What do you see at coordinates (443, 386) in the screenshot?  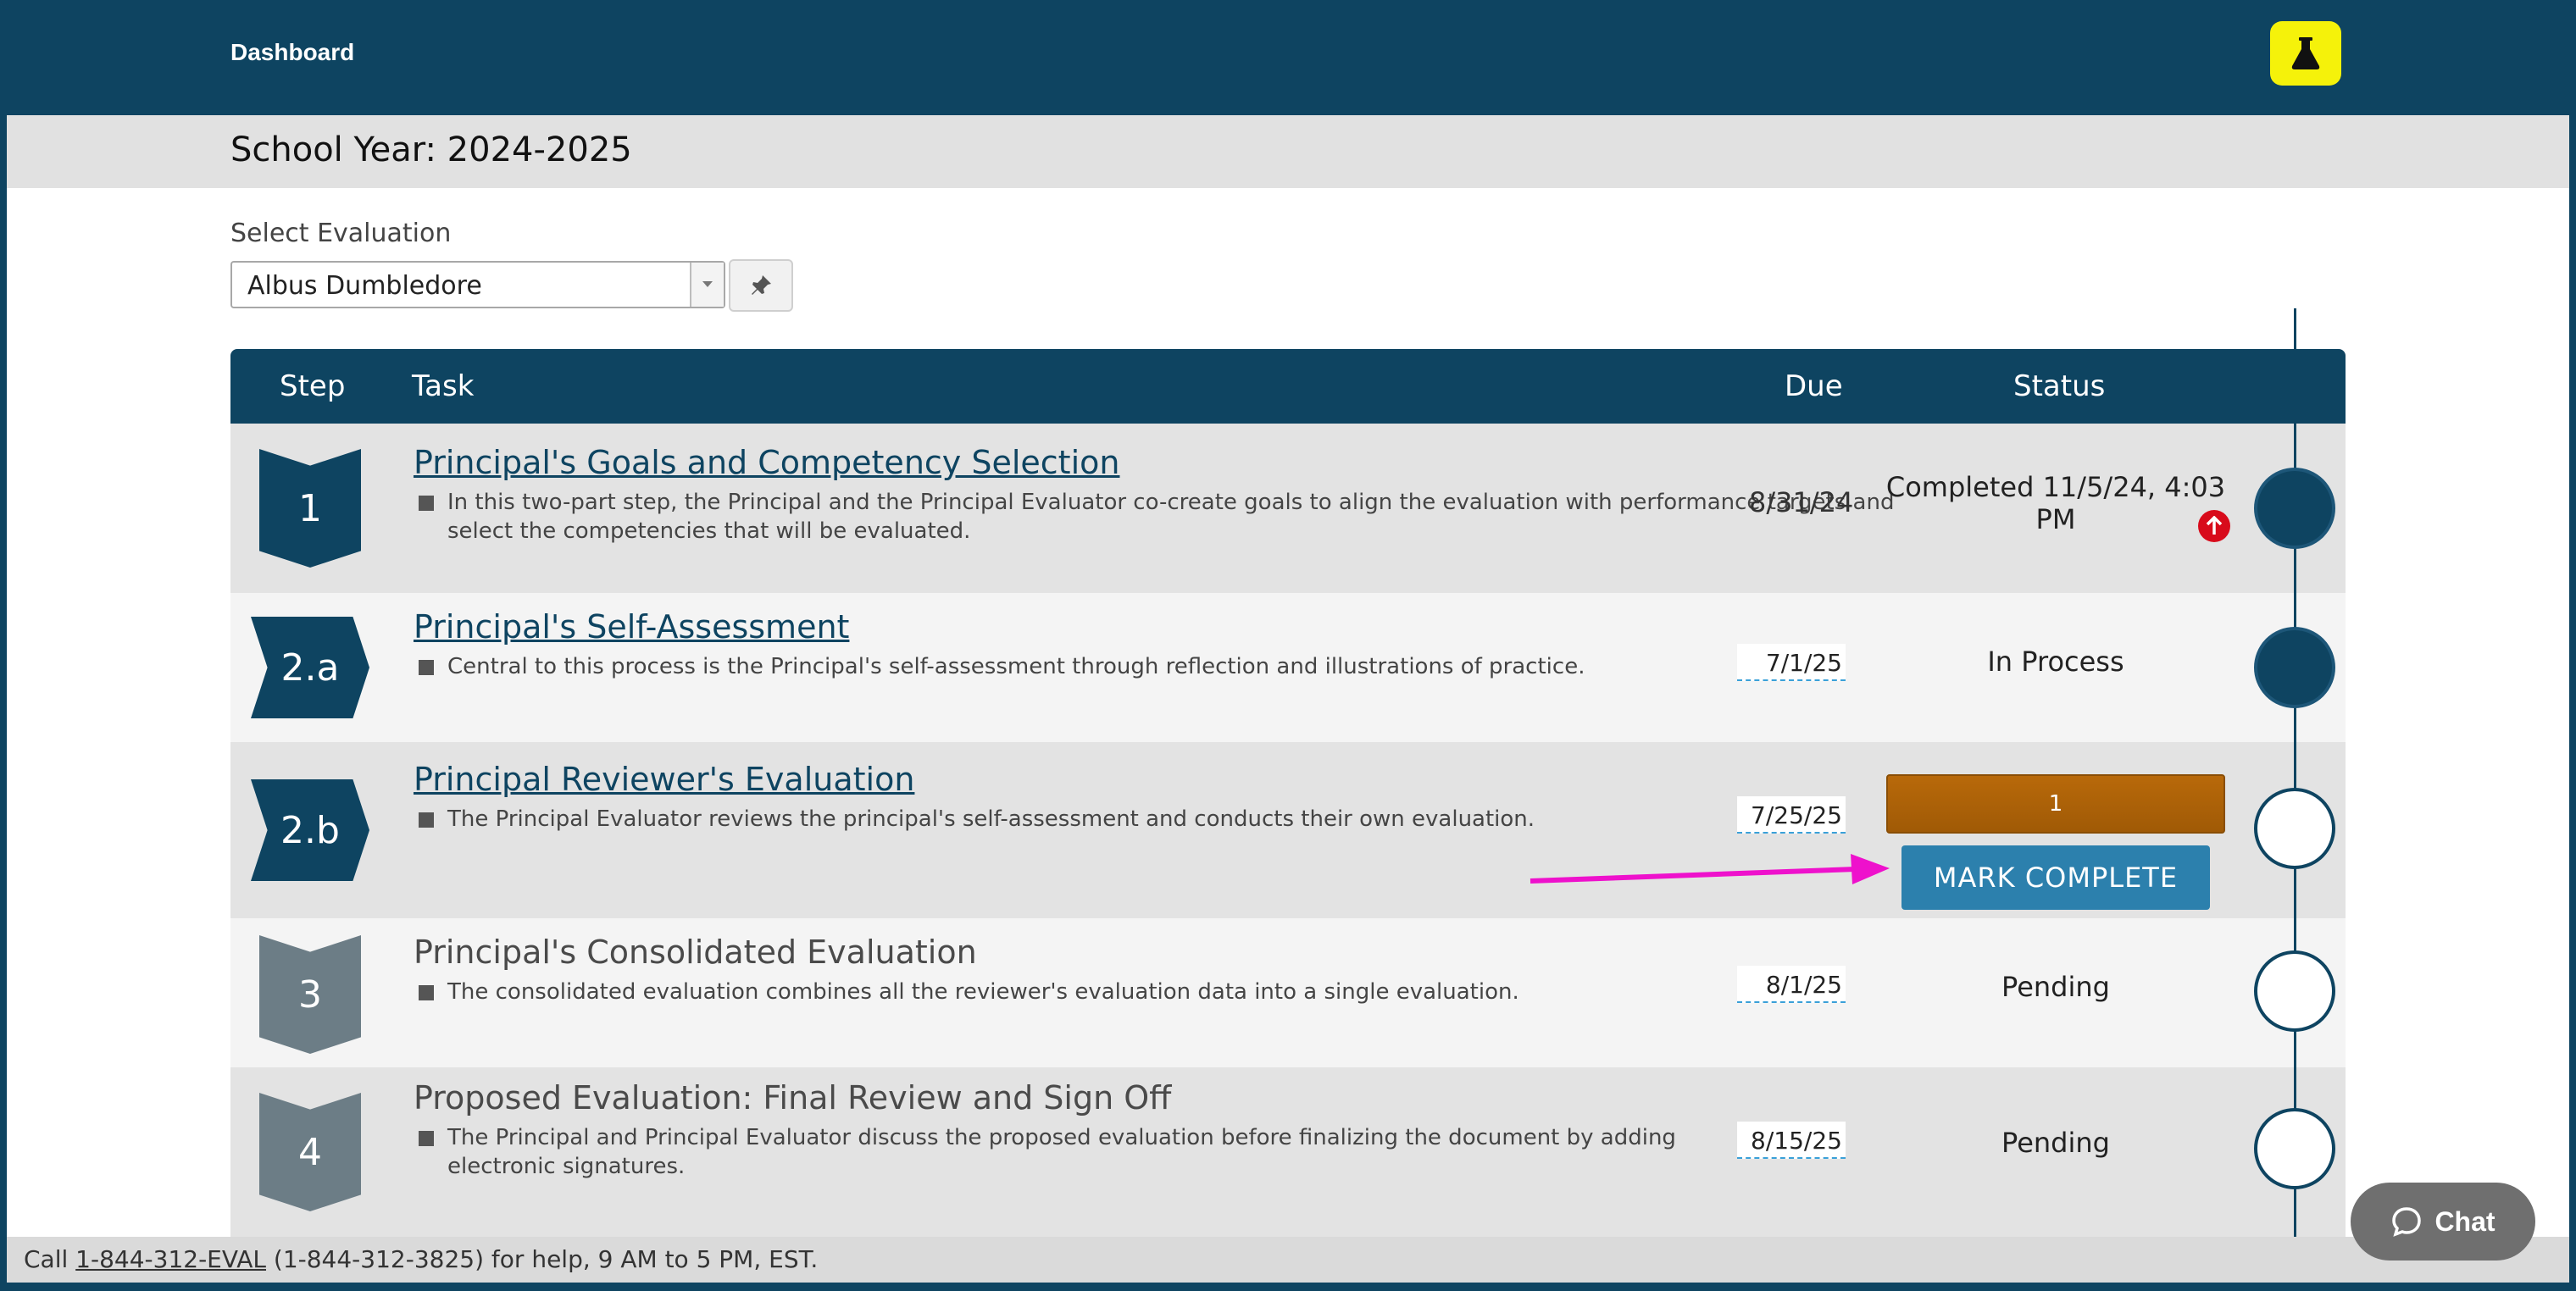 I see `column-header-task: Task` at bounding box center [443, 386].